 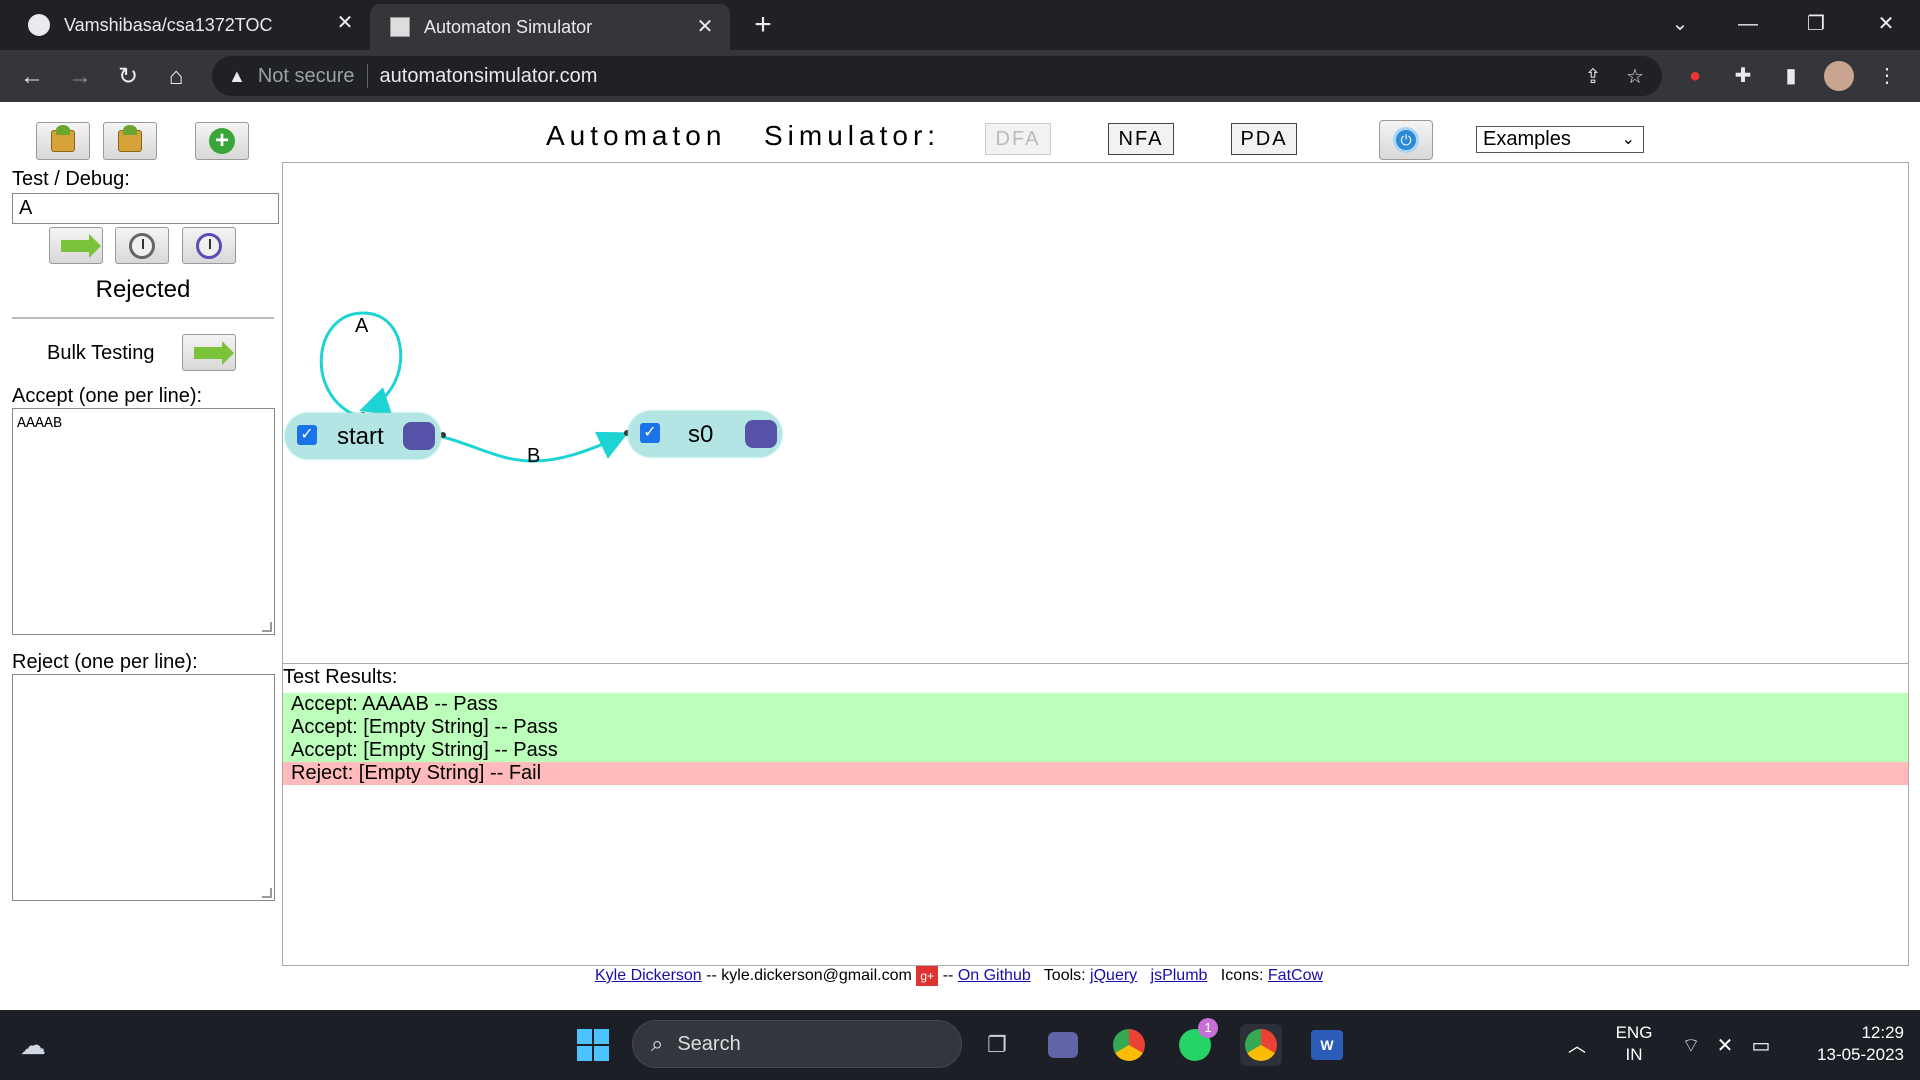 What do you see at coordinates (1327, 1045) in the screenshot?
I see `word-icon: W` at bounding box center [1327, 1045].